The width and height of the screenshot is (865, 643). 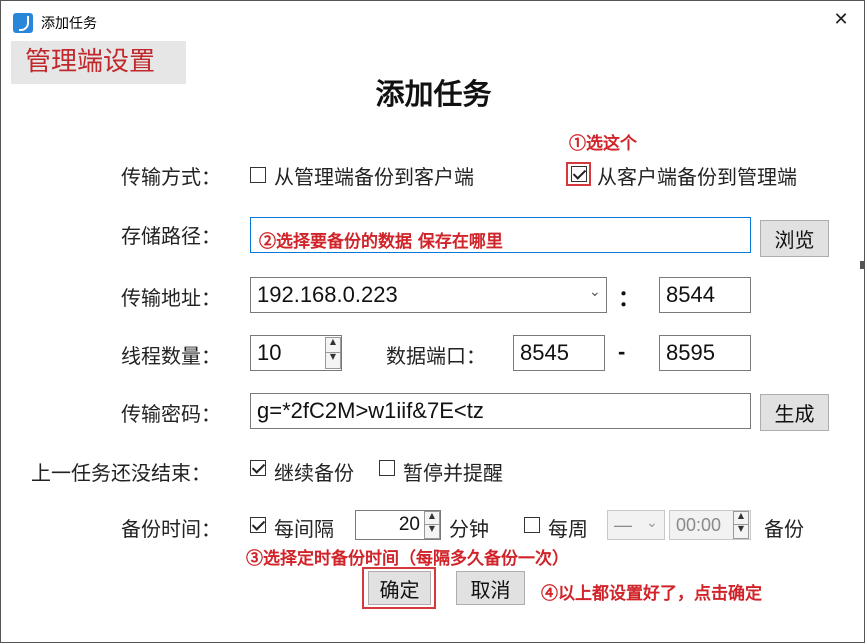 I want to click on data-port-start-value: 8545, so click(x=544, y=352).